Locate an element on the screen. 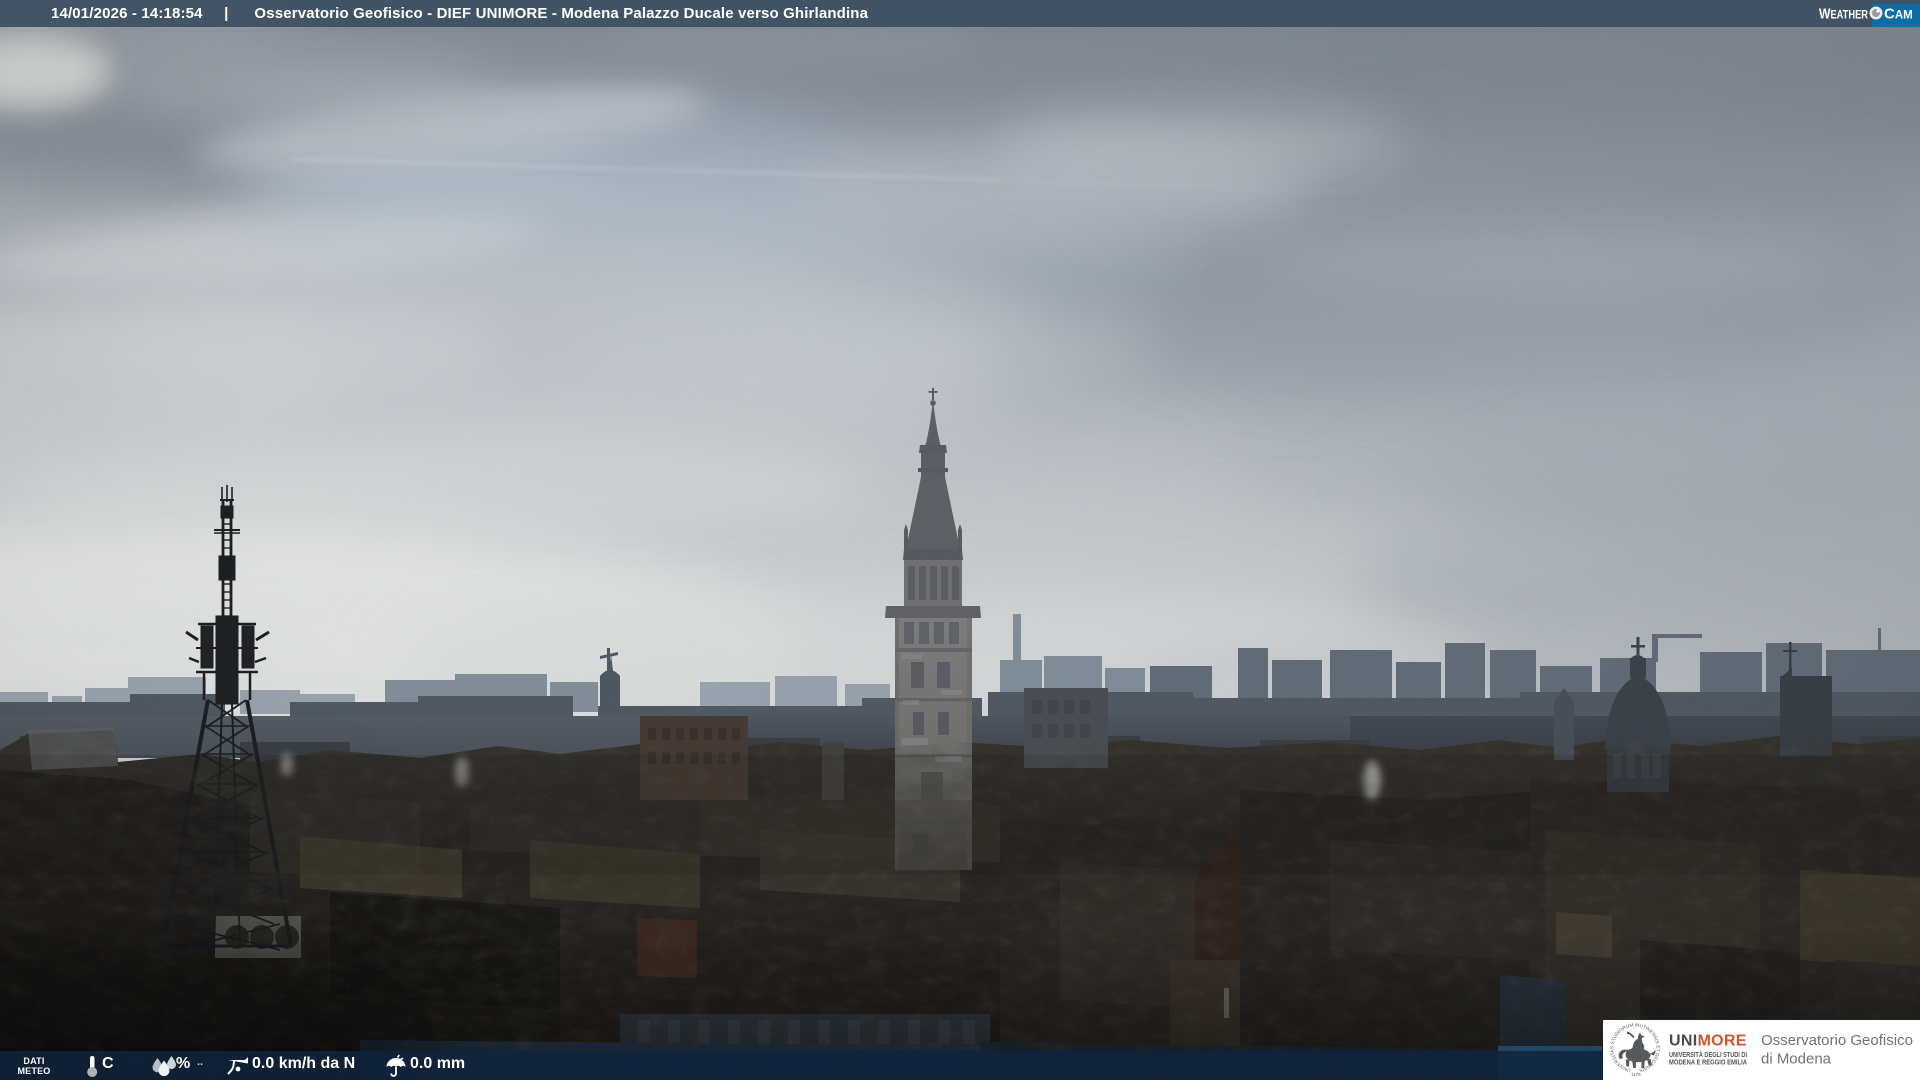  svg-text: Osservatorio Geofisico is located at coordinates (1837, 1040).